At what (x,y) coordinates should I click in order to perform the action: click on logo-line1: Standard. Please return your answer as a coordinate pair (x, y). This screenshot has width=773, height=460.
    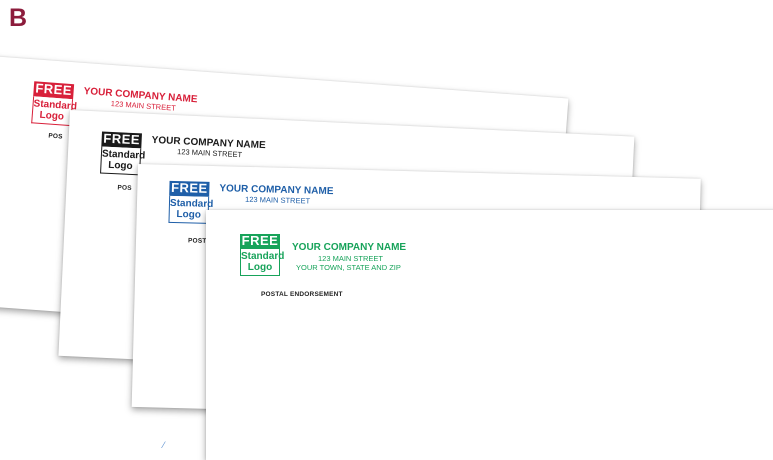
    Looking at the image, I should click on (263, 256).